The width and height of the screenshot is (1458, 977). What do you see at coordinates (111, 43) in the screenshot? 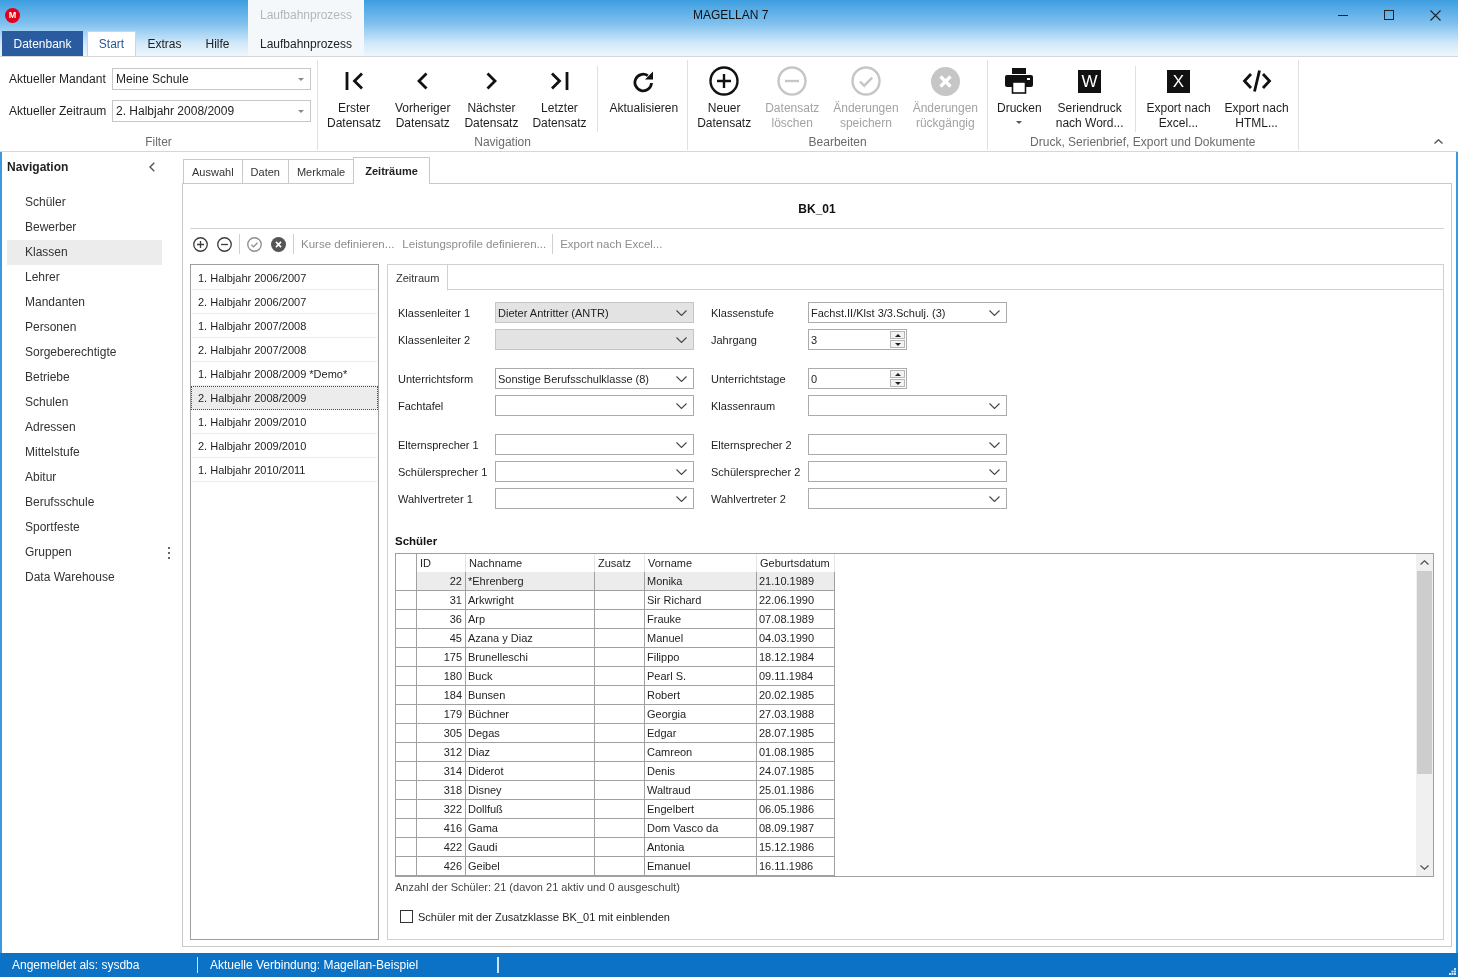
I see `ribbon-tab: Start` at bounding box center [111, 43].